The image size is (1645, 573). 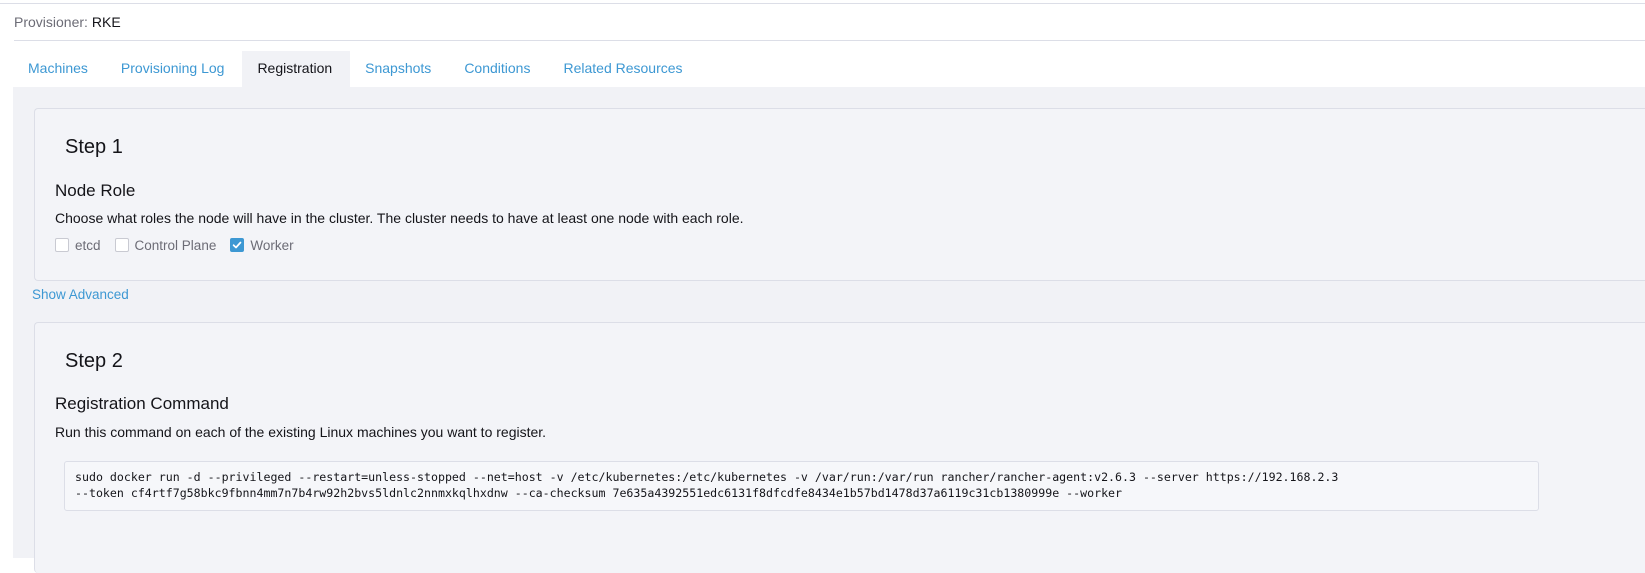 What do you see at coordinates (498, 69) in the screenshot?
I see `tab-conditions: Conditions` at bounding box center [498, 69].